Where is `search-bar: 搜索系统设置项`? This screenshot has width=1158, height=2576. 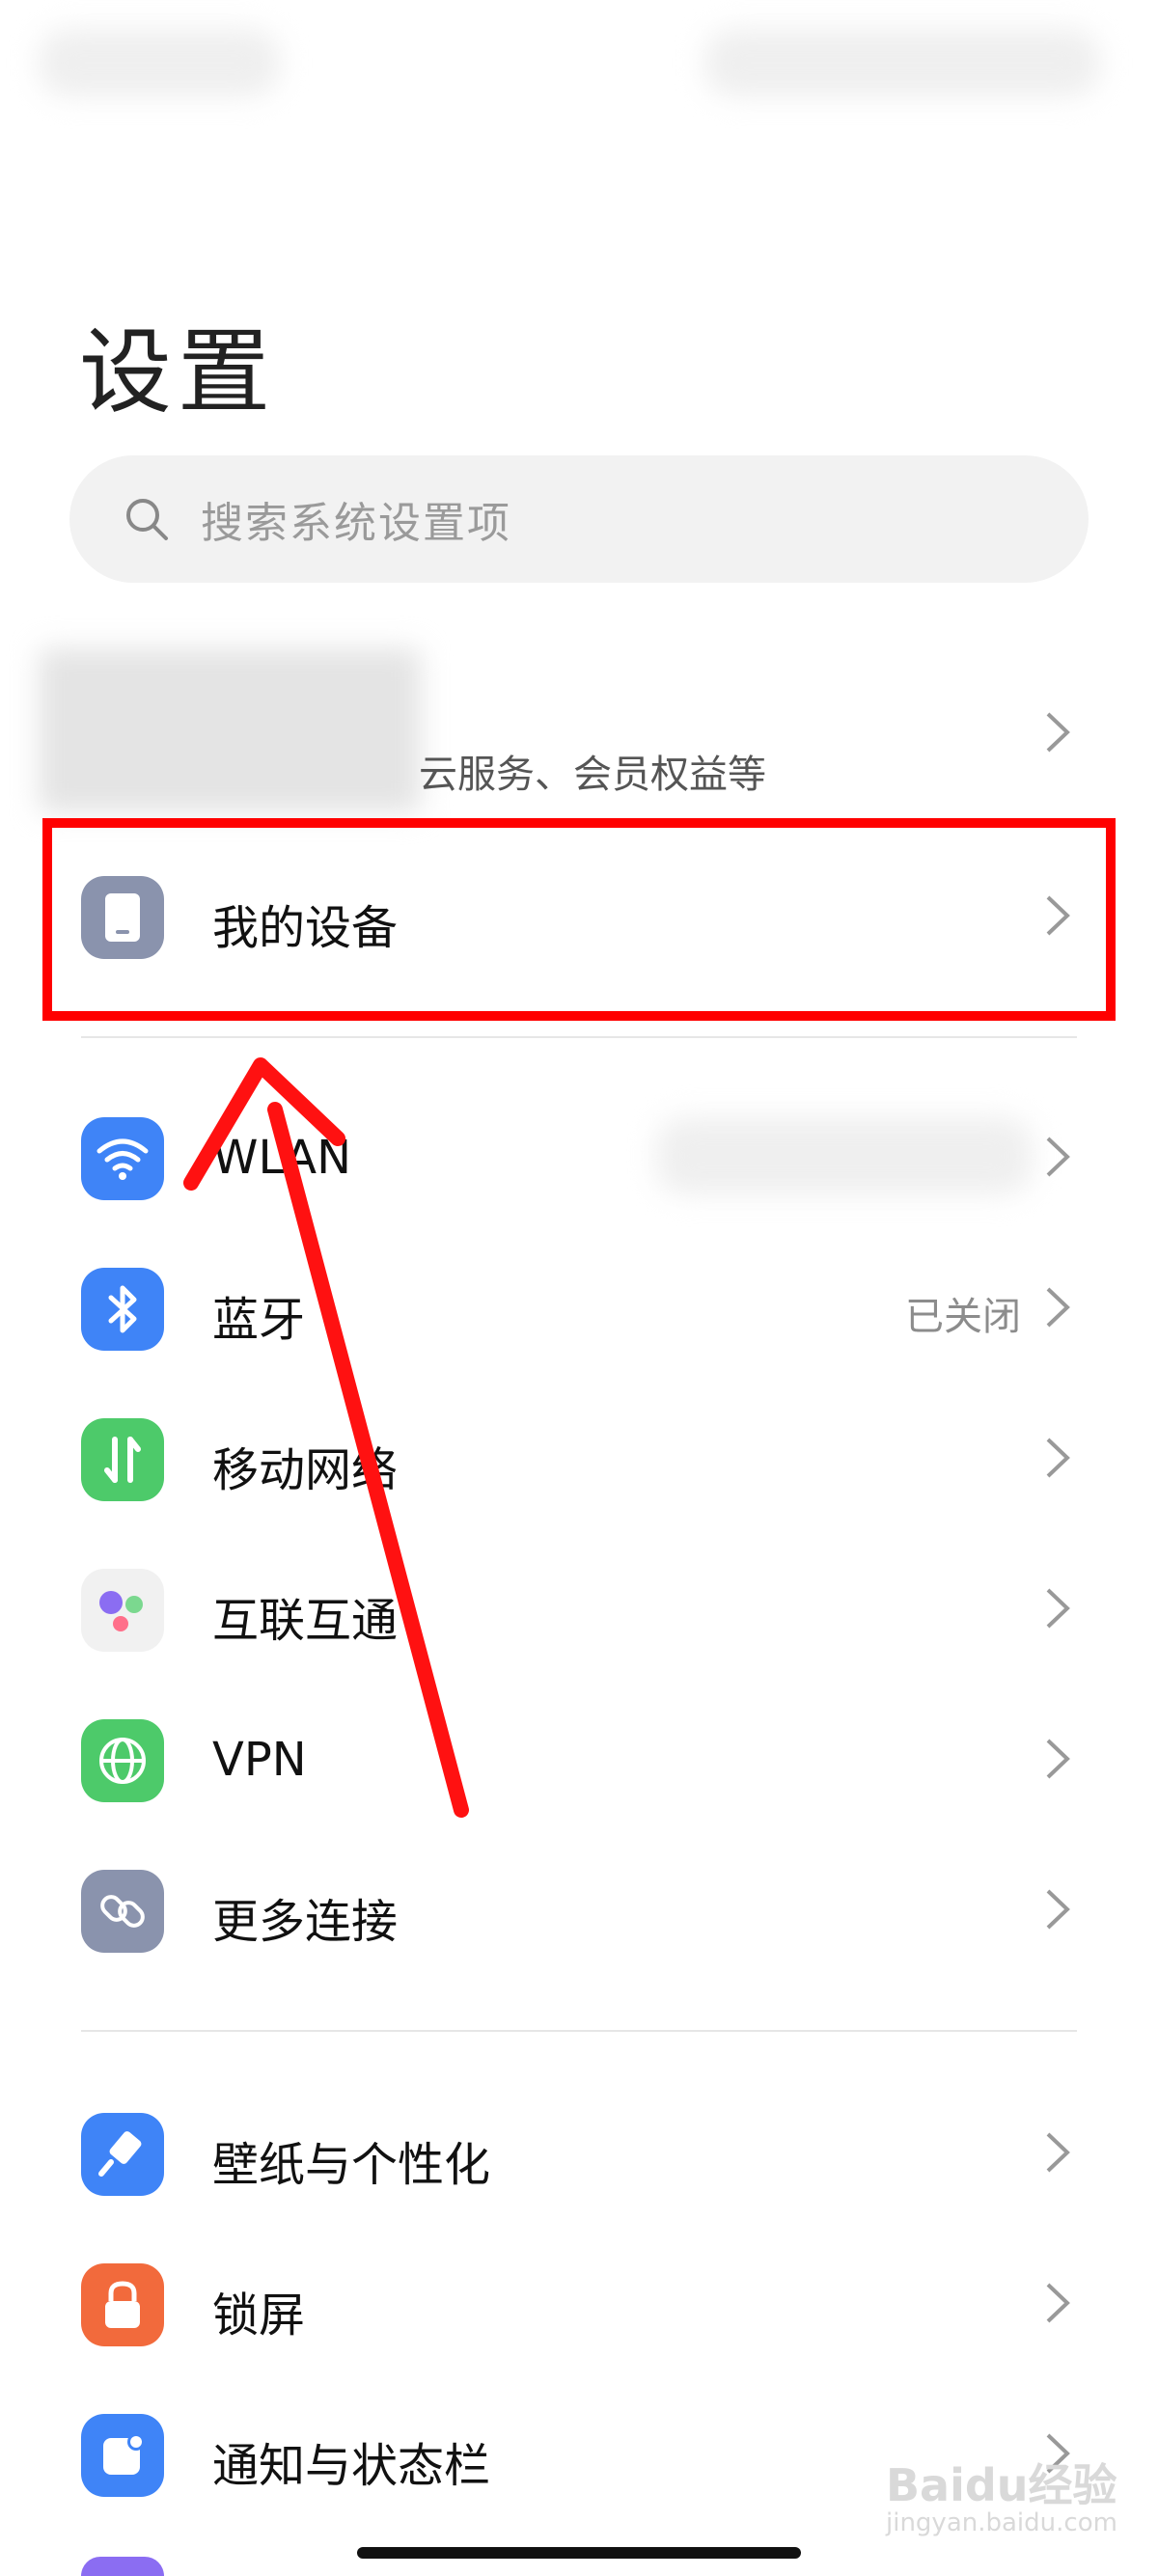
search-bar: 搜索系统设置项 is located at coordinates (579, 519).